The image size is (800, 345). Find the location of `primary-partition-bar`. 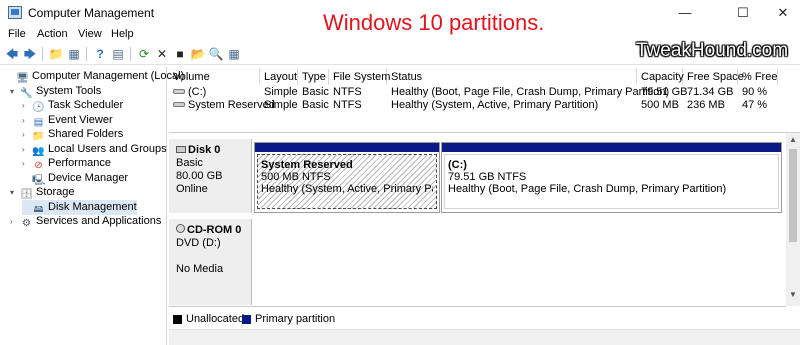

primary-partition-bar is located at coordinates (611, 147).